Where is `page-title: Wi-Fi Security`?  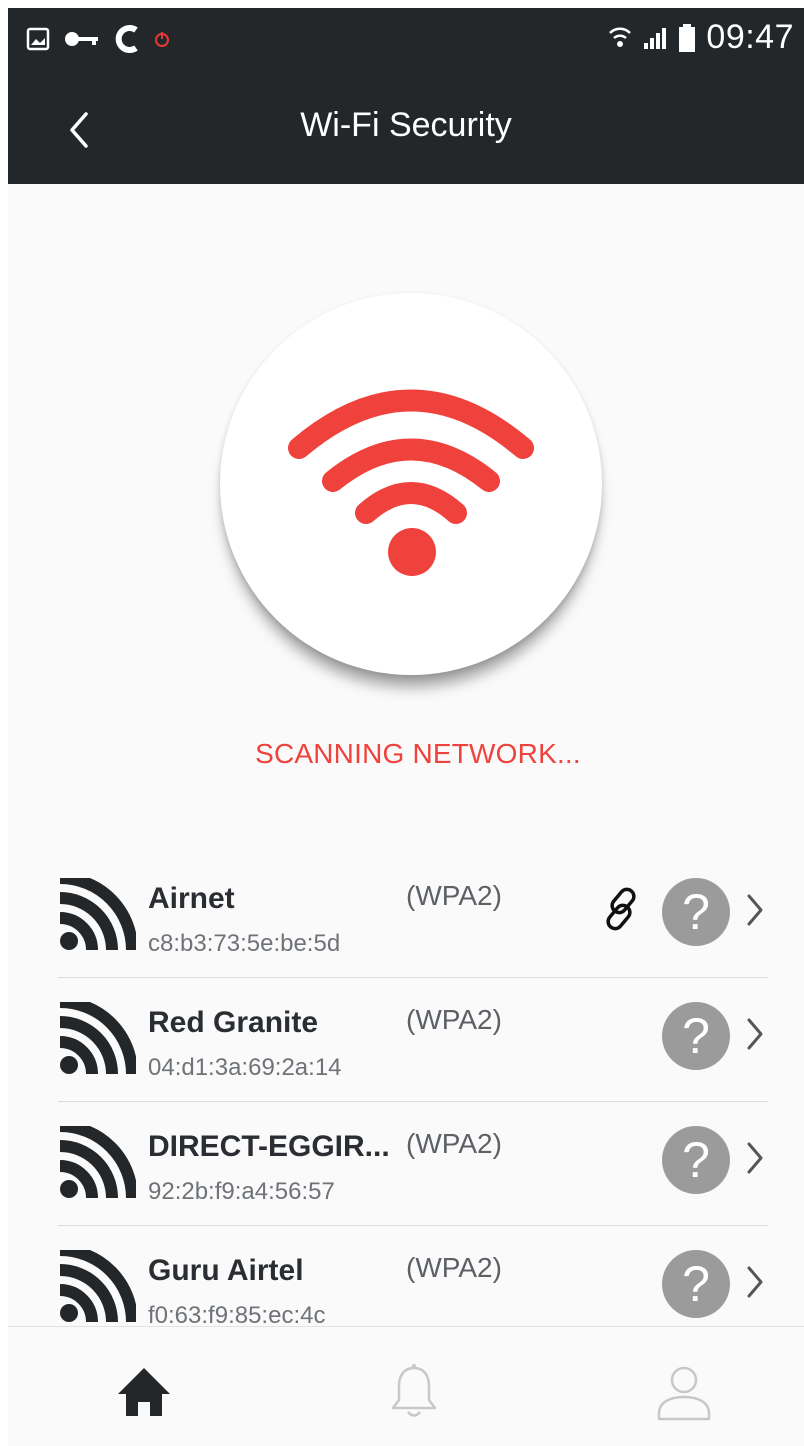
page-title: Wi-Fi Security is located at coordinates (406, 125).